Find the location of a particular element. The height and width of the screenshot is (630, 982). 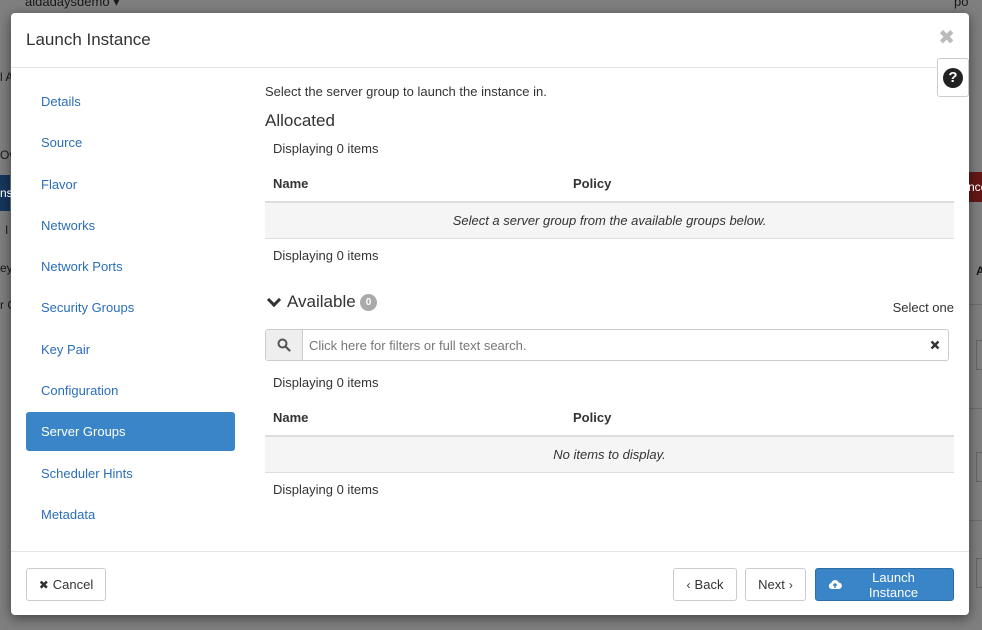

bg-text: nce is located at coordinates (975, 187).